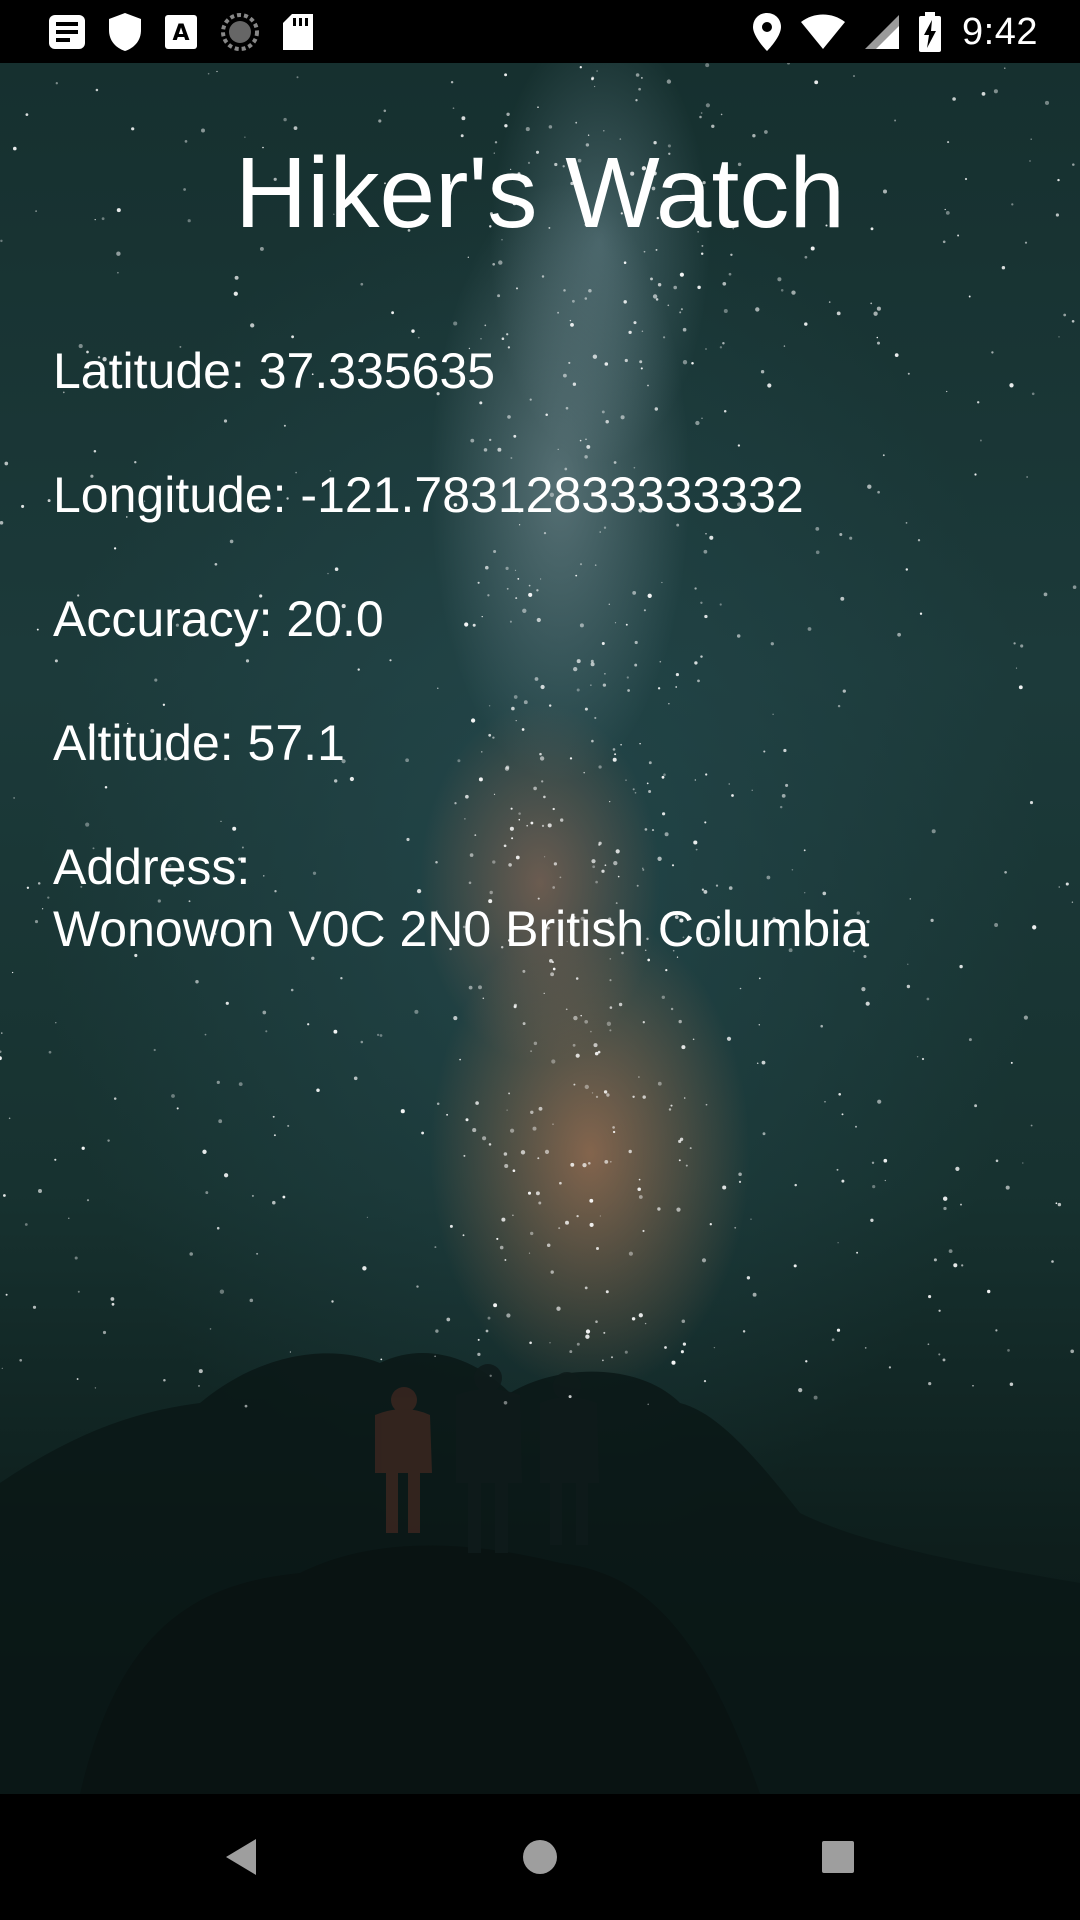  Describe the element at coordinates (461, 929) in the screenshot. I see `address-value: Wonowon V0C 2N0 British Columbia` at that location.